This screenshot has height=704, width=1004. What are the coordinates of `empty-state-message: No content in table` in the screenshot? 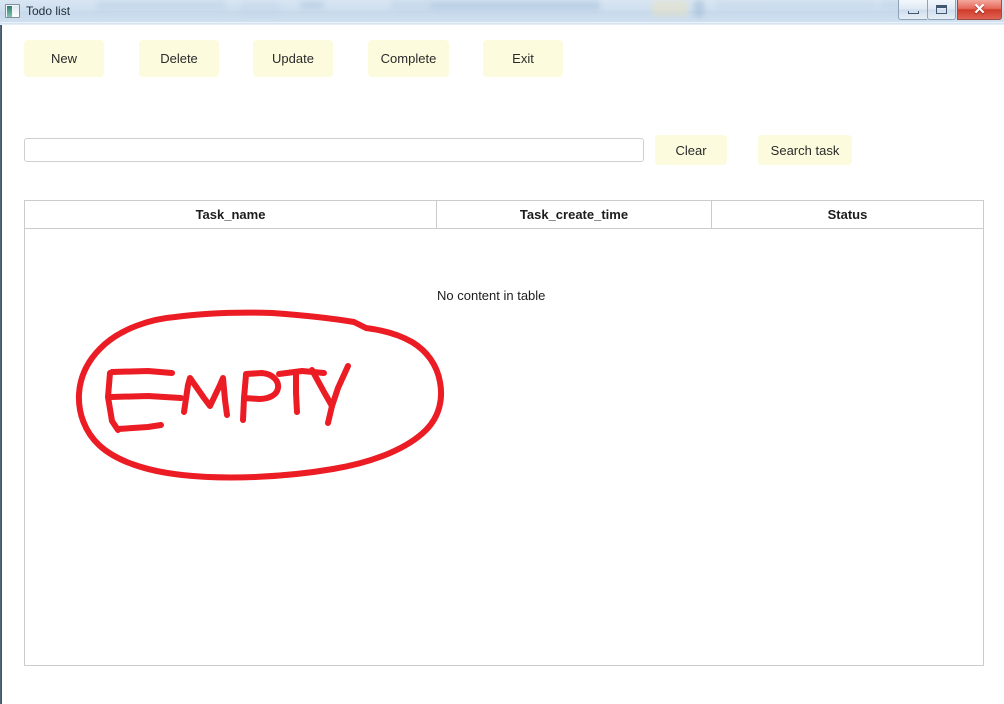 It's located at (491, 295).